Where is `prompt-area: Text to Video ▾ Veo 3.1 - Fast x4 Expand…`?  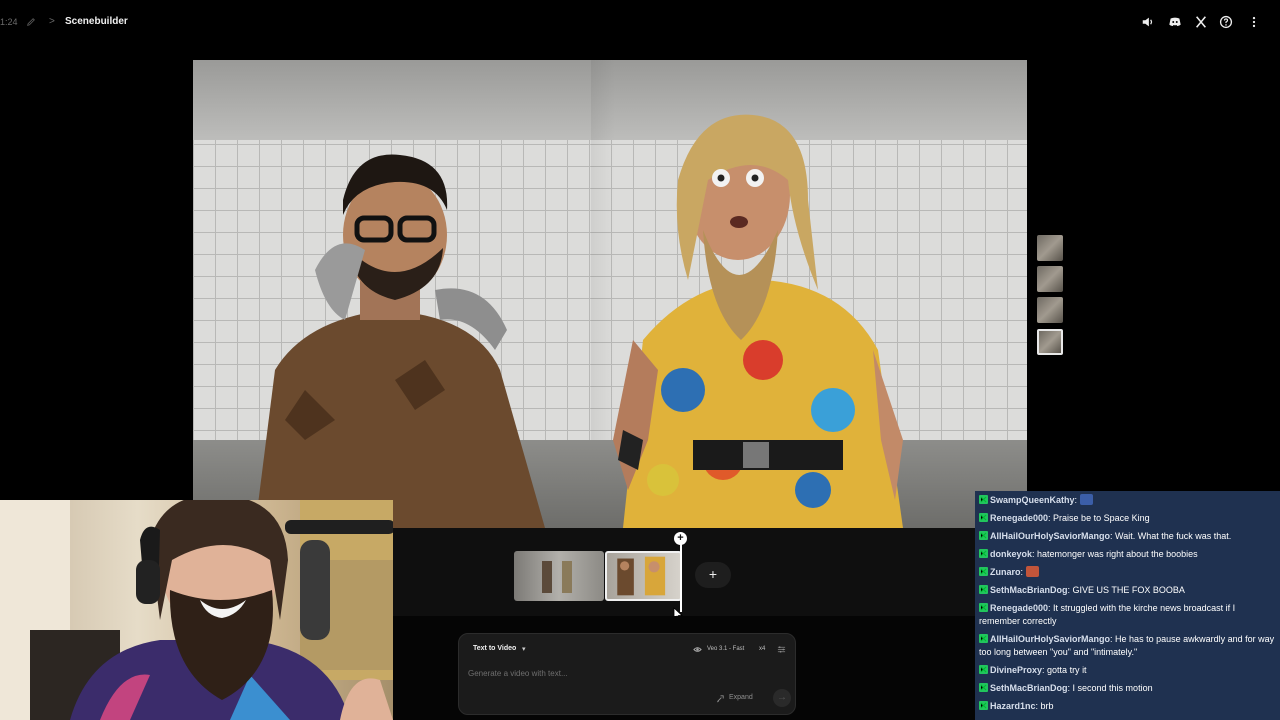
prompt-area: Text to Video ▾ Veo 3.1 - Fast x4 Expand… is located at coordinates (684, 668).